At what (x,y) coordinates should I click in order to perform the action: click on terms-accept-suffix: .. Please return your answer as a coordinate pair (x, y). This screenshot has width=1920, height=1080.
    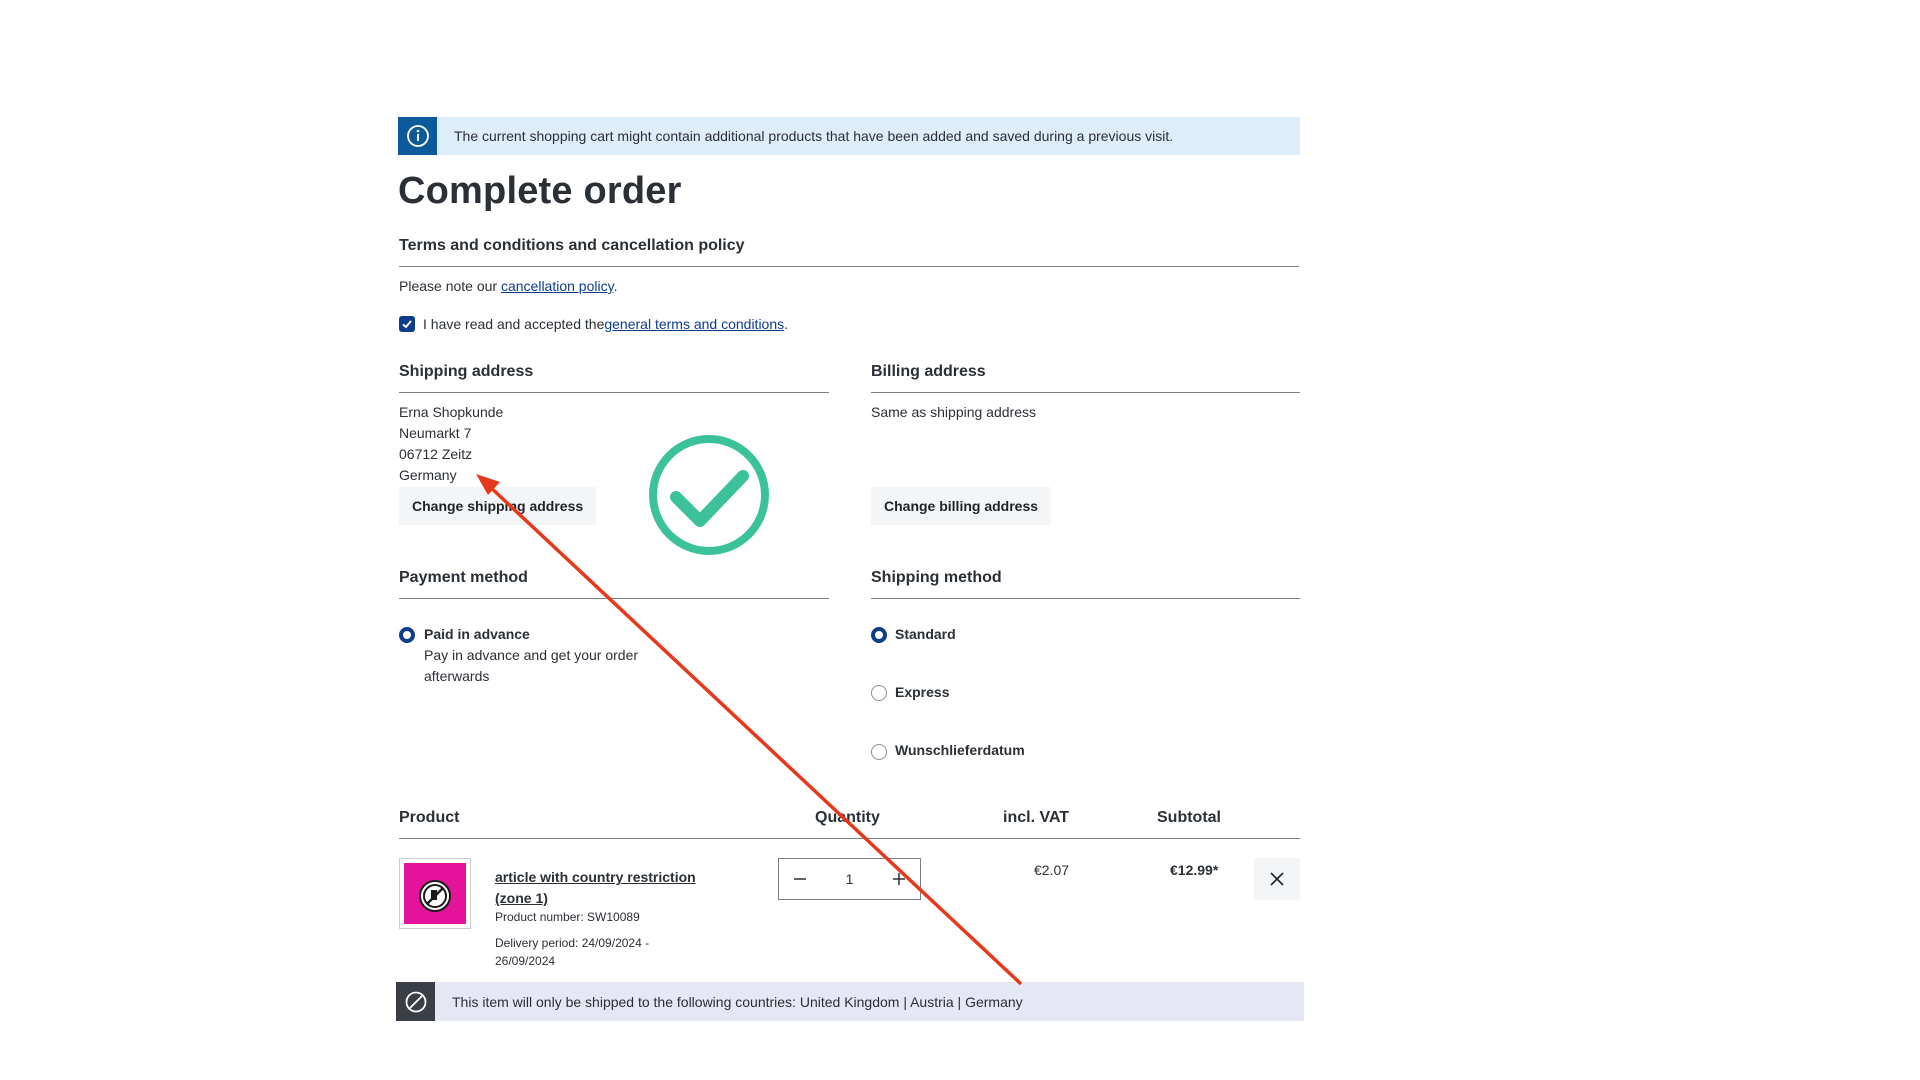
    Looking at the image, I should click on (786, 324).